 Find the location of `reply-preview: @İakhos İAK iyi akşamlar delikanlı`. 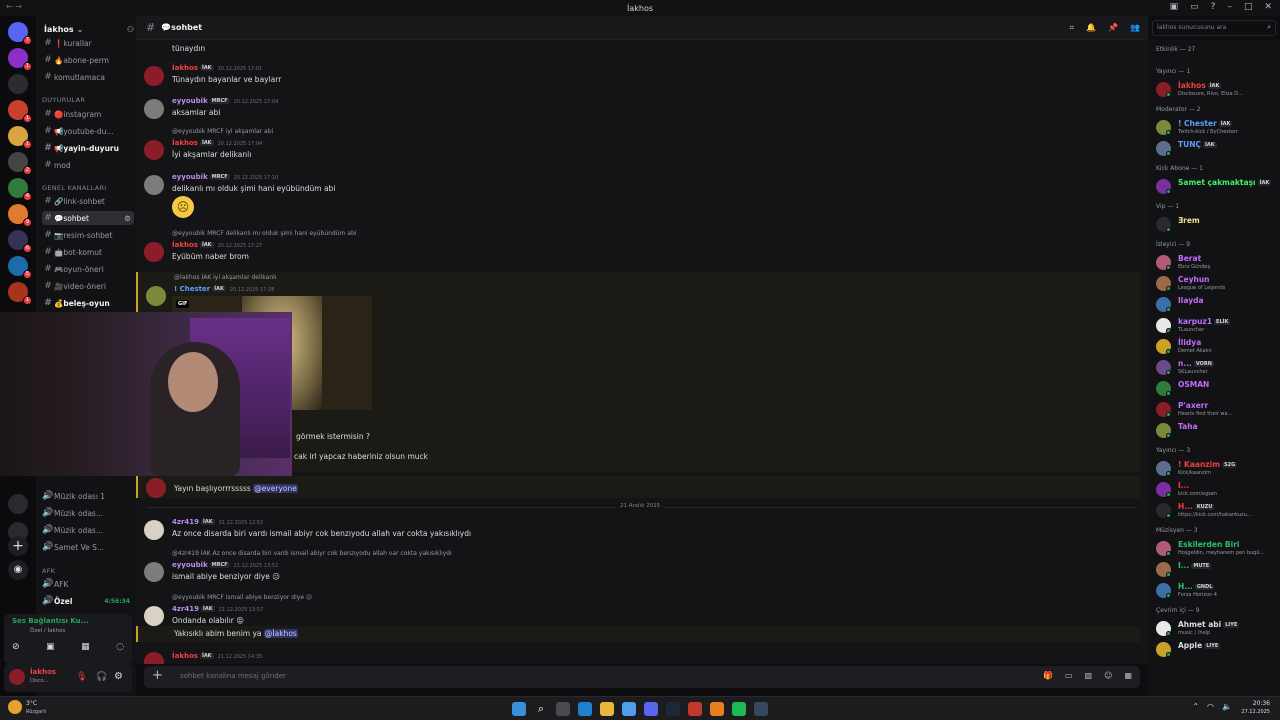

reply-preview: @İakhos İAK iyi akşamlar delikanlı is located at coordinates (225, 277).